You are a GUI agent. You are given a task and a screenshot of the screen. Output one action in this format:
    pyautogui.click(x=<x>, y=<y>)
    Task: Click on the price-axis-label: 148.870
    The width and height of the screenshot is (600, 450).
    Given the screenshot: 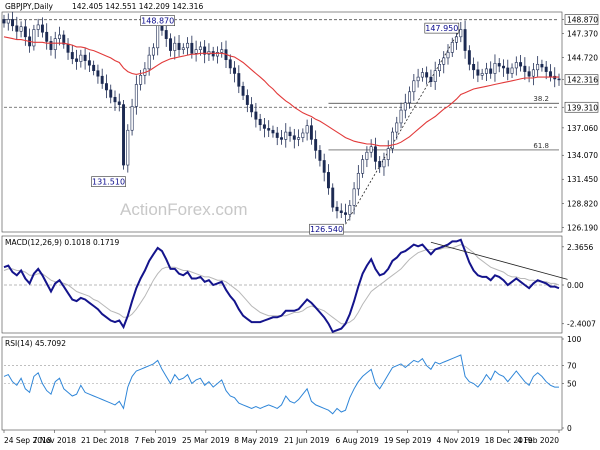 What is the action you would take?
    pyautogui.click(x=582, y=20)
    